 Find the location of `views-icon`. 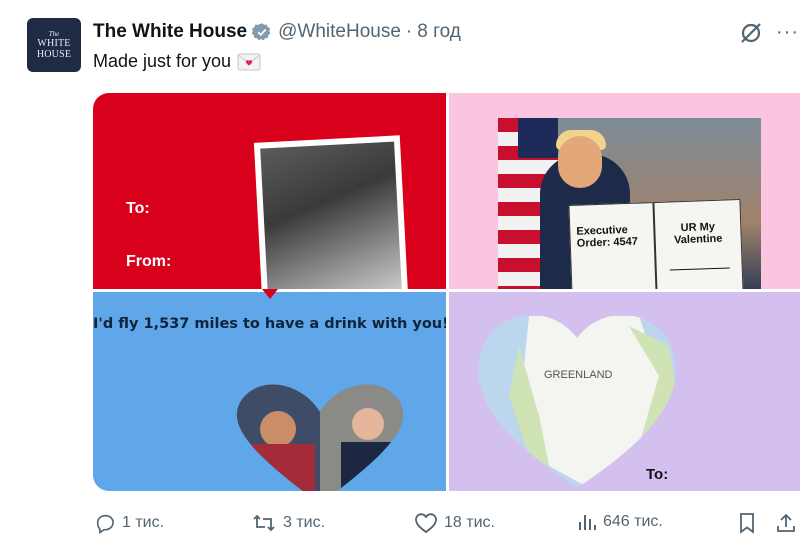

views-icon is located at coordinates (587, 522).